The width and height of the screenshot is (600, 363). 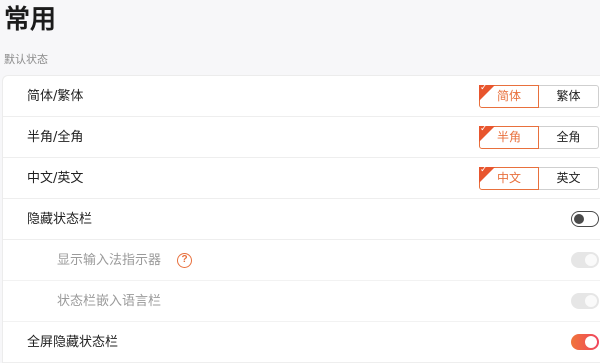 I want to click on option-halfwidth: ✓ 半角, so click(x=509, y=137).